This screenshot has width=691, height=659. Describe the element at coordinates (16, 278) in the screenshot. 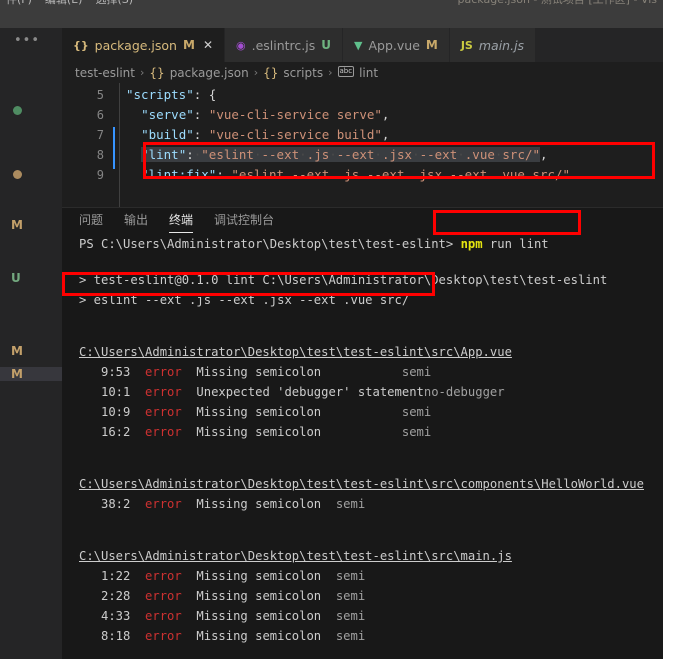

I see `git-status-badge-untracked: U` at that location.